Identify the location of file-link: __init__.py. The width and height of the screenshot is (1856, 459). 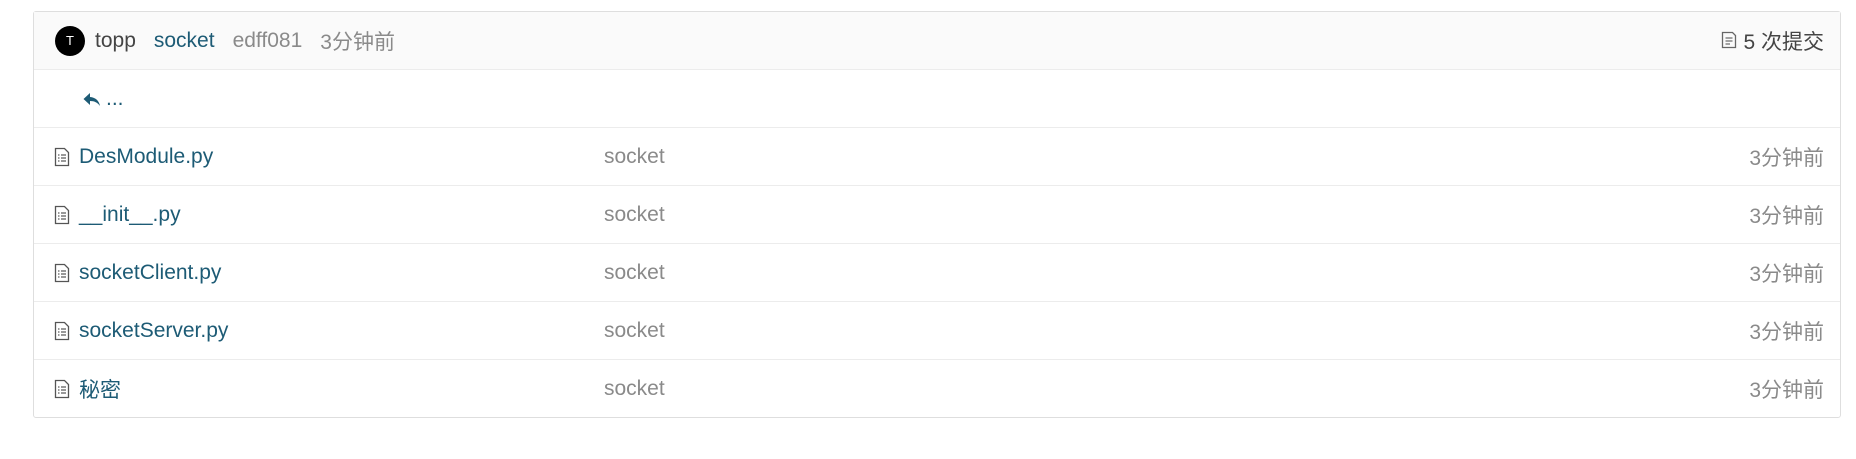
(130, 215).